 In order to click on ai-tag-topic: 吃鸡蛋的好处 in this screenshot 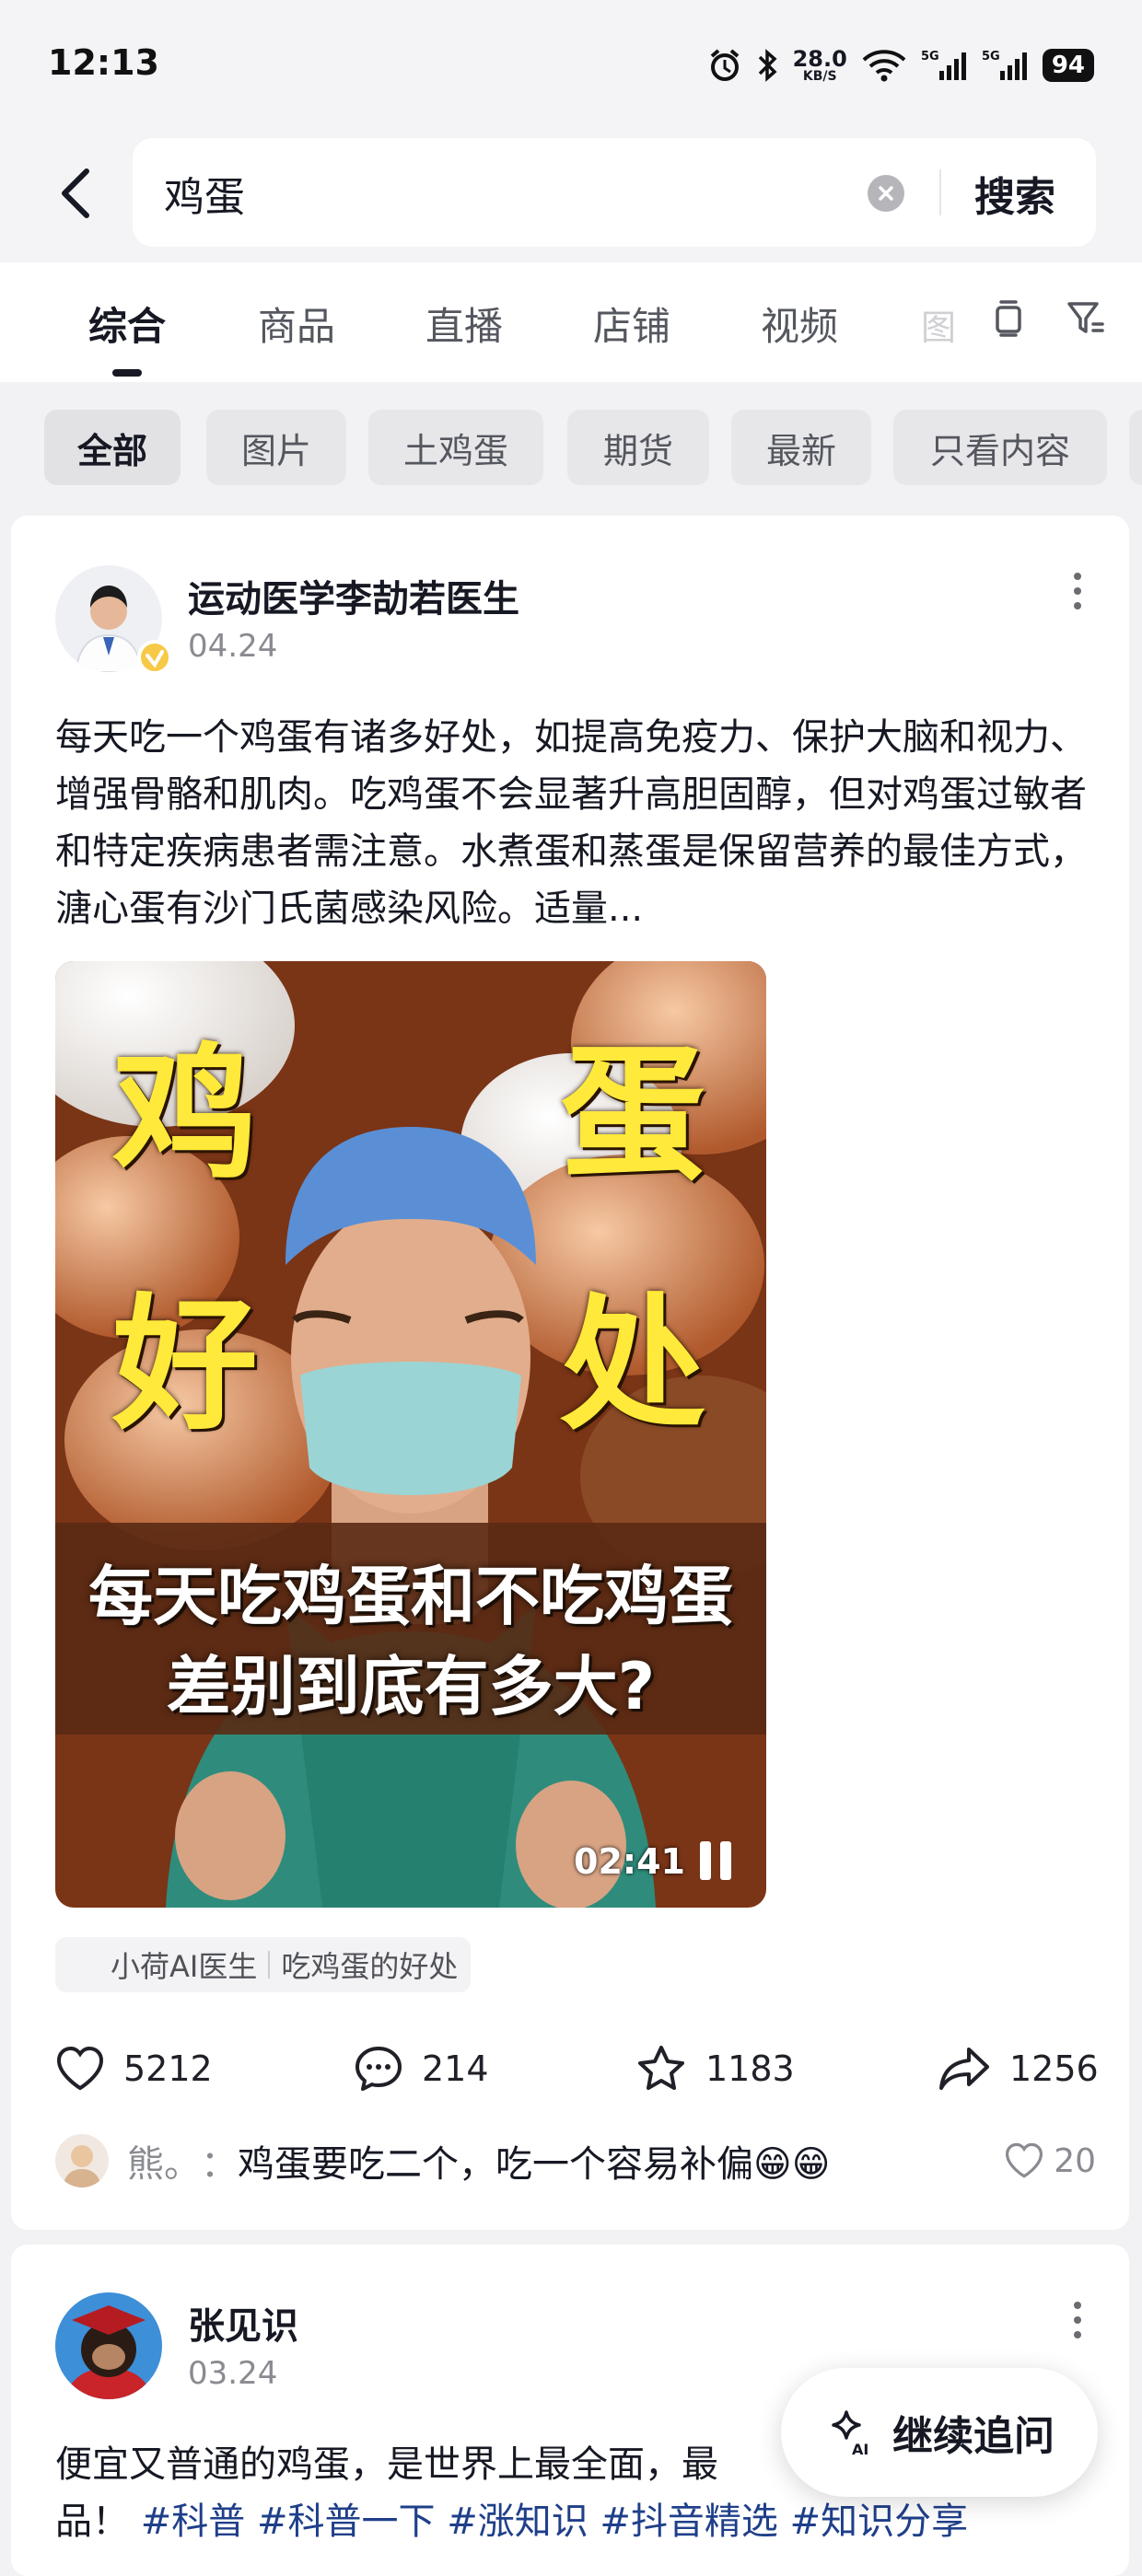, I will do `click(370, 1966)`.